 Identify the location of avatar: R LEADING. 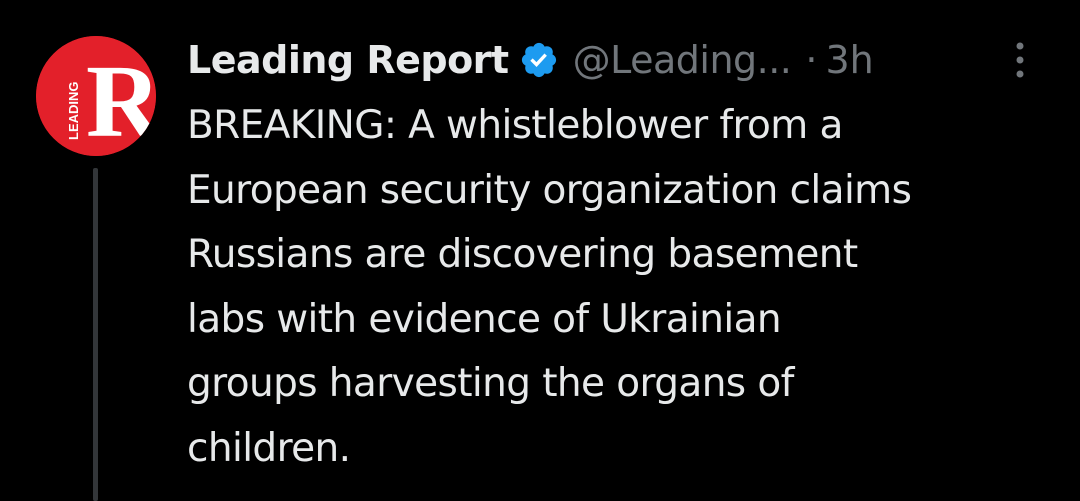
(96, 96).